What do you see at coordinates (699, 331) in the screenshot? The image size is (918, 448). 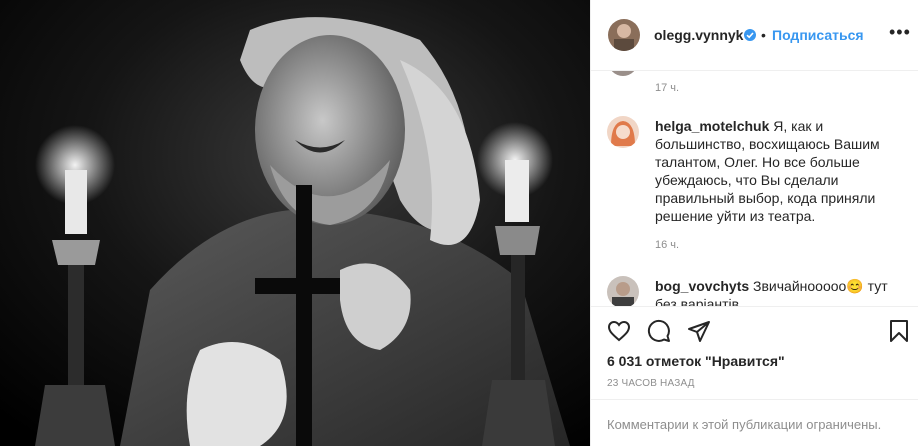 I see `share-icon` at bounding box center [699, 331].